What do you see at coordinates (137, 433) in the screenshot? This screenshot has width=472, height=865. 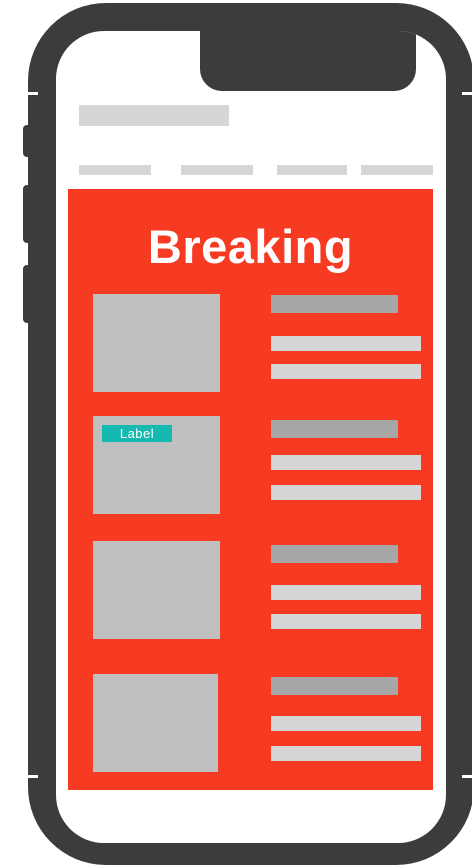 I see `label-badge: Label` at bounding box center [137, 433].